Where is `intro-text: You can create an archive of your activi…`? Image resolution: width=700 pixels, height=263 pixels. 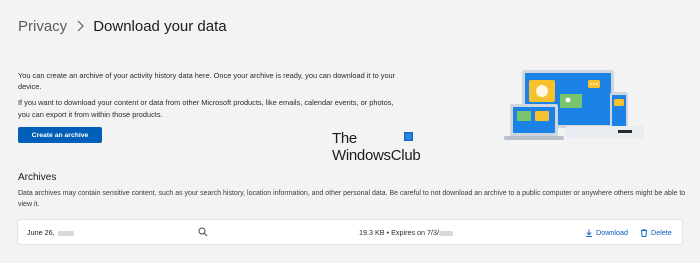 intro-text: You can create an archive of your activi… is located at coordinates (208, 97).